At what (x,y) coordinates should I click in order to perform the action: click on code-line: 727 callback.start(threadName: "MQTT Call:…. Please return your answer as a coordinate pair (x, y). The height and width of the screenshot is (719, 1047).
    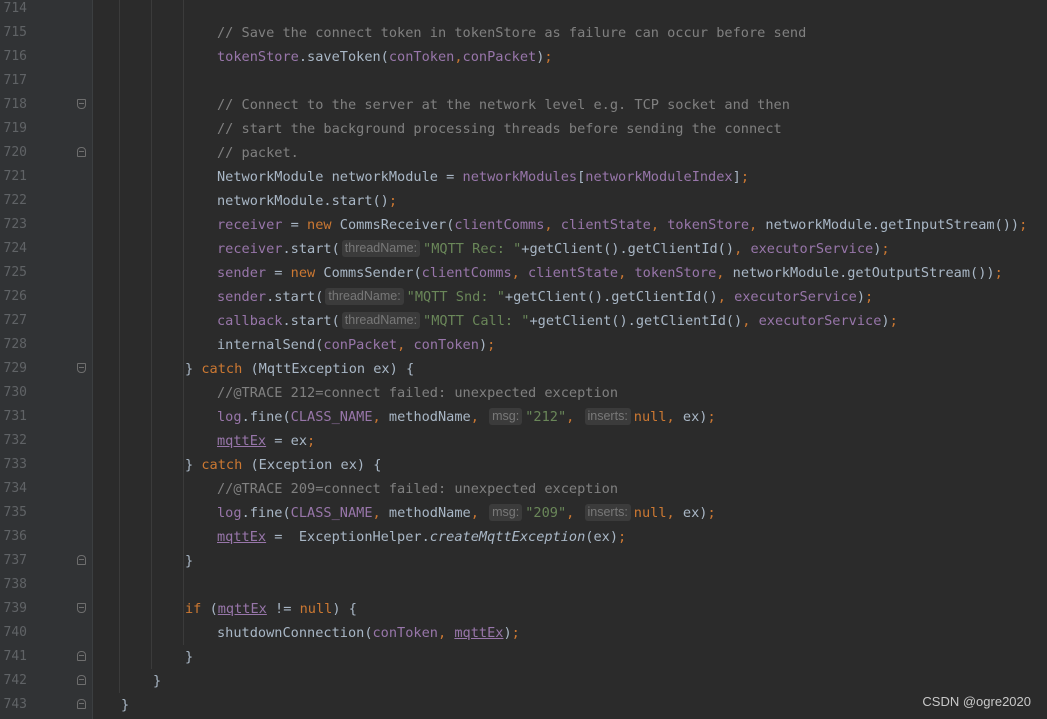
    Looking at the image, I should click on (523, 321).